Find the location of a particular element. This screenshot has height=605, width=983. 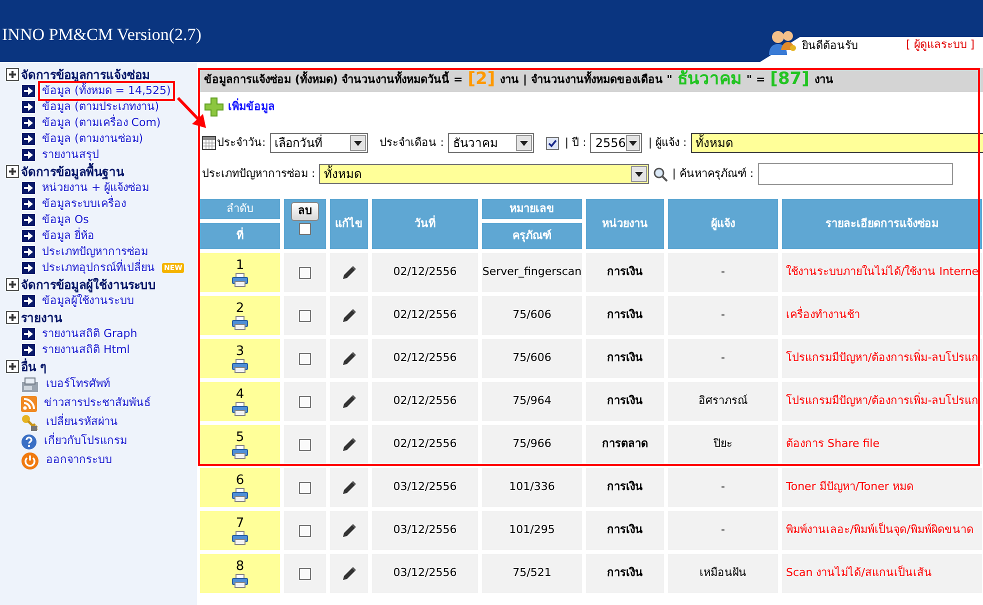

column-header: แก้ไข is located at coordinates (349, 224).